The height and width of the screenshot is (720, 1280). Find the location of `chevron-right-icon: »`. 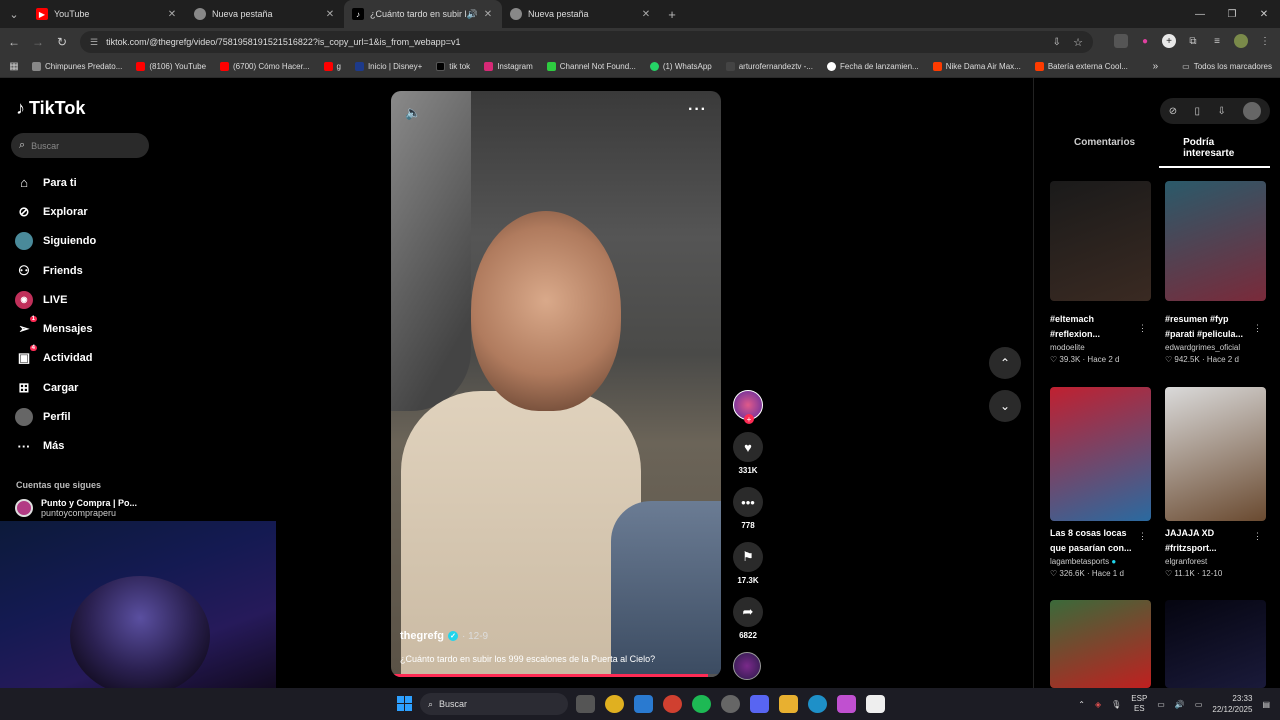

chevron-right-icon: » is located at coordinates (1156, 66).